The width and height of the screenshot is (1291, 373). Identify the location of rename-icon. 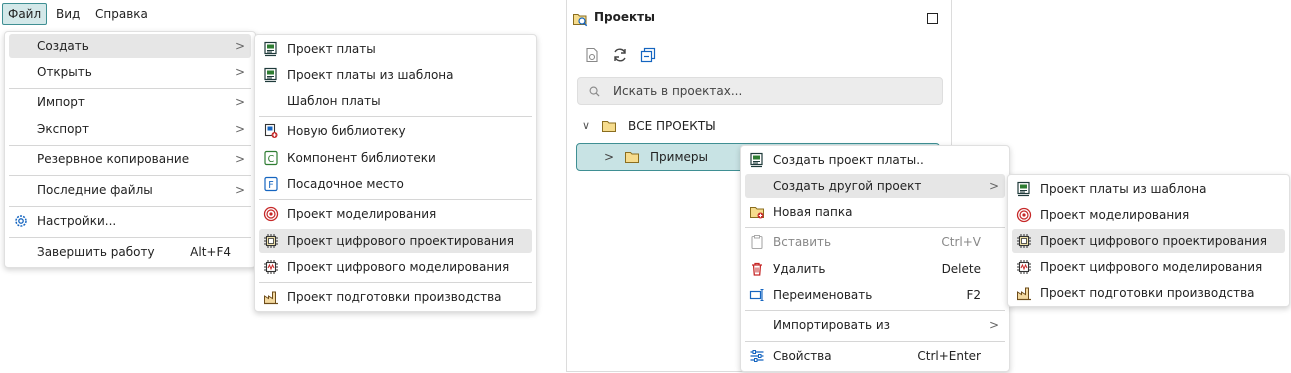
(757, 295).